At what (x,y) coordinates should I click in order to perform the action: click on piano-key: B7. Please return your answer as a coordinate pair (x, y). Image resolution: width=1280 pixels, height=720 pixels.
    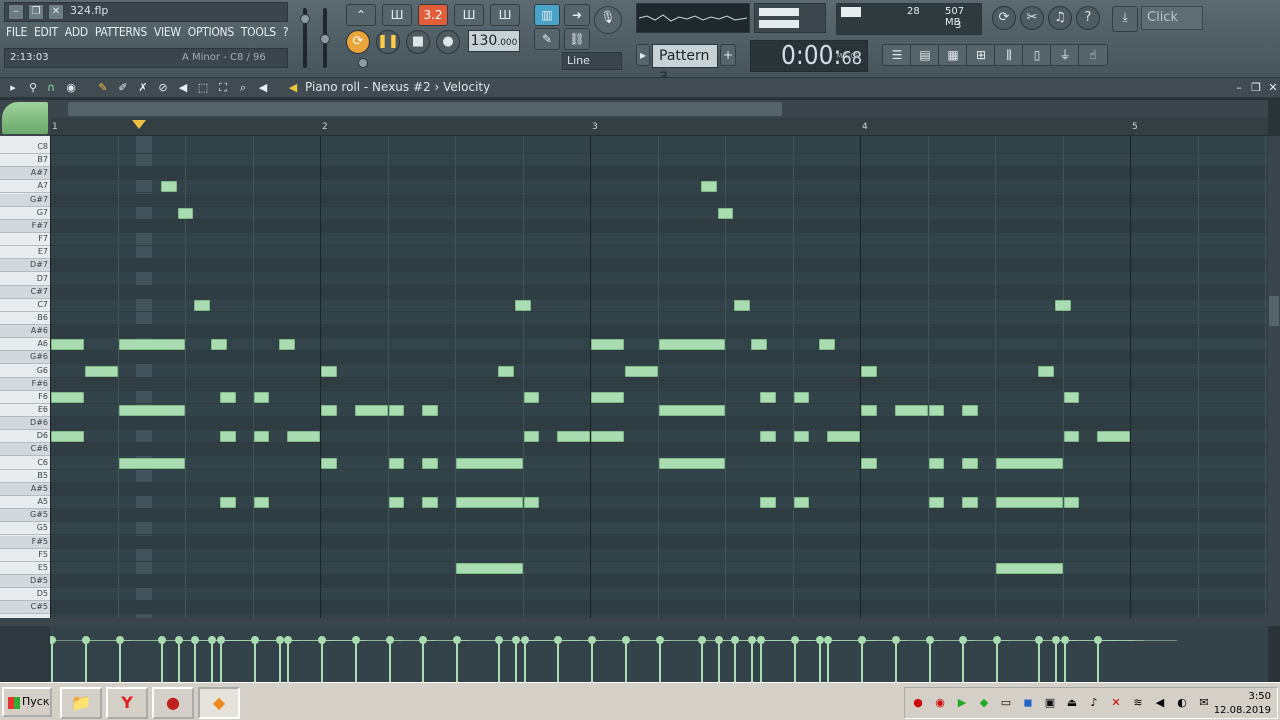
    Looking at the image, I should click on (25, 161).